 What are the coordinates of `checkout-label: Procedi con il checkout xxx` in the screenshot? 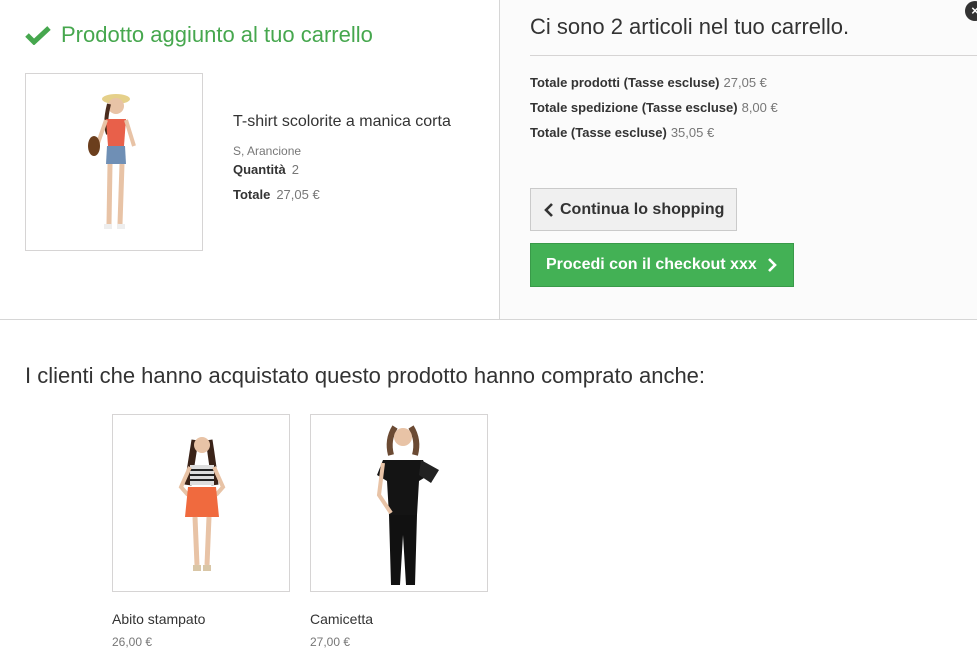 It's located at (651, 264).